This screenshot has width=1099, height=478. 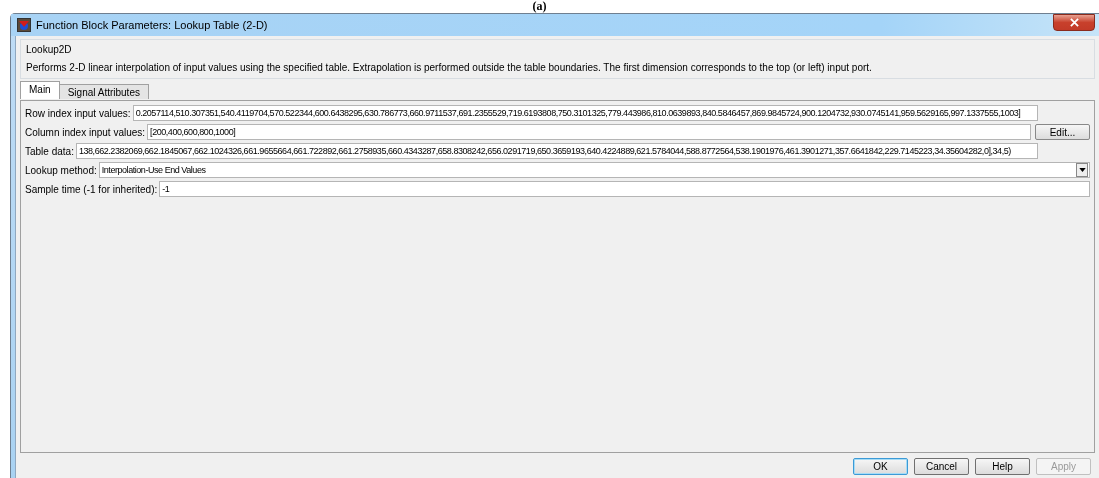 What do you see at coordinates (61, 170) in the screenshot?
I see `parameter-label: Lookup method:` at bounding box center [61, 170].